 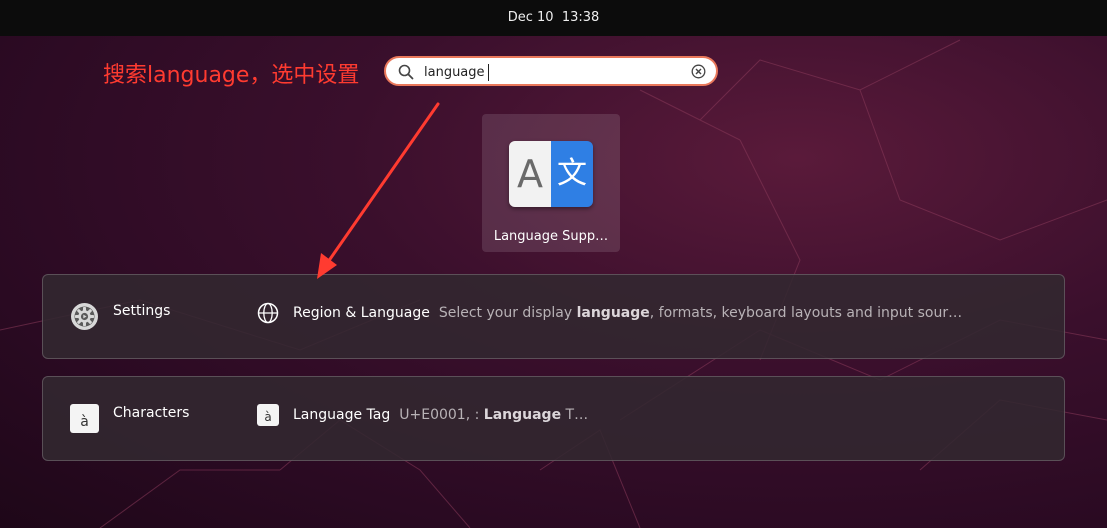 I want to click on provider-name-characters: Characters, so click(x=151, y=413).